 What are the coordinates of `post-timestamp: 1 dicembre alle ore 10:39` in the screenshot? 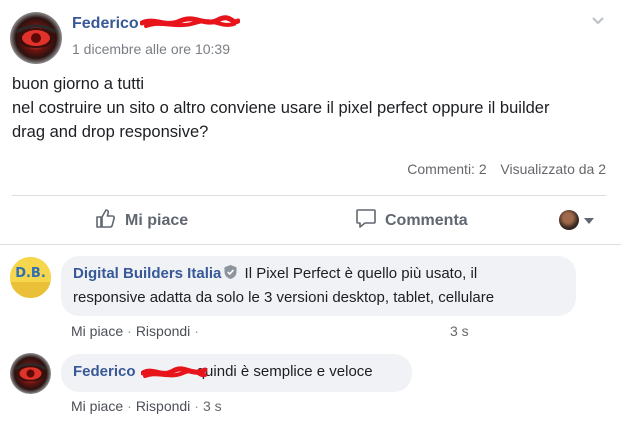 It's located at (151, 49).